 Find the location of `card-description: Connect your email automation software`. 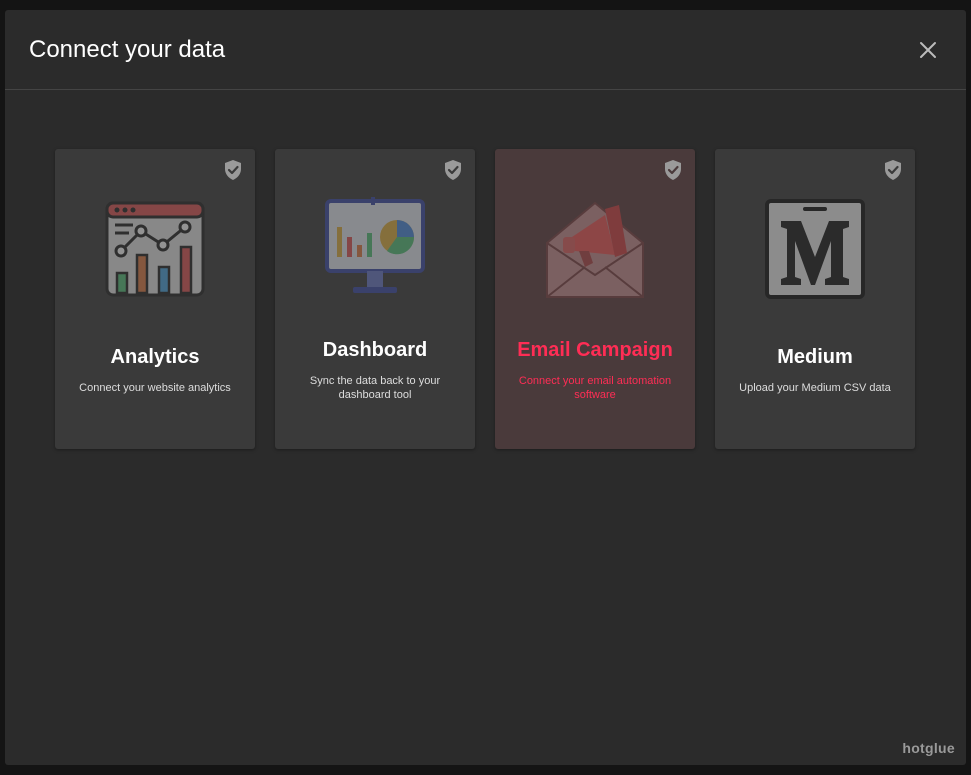

card-description: Connect your email automation software is located at coordinates (595, 388).